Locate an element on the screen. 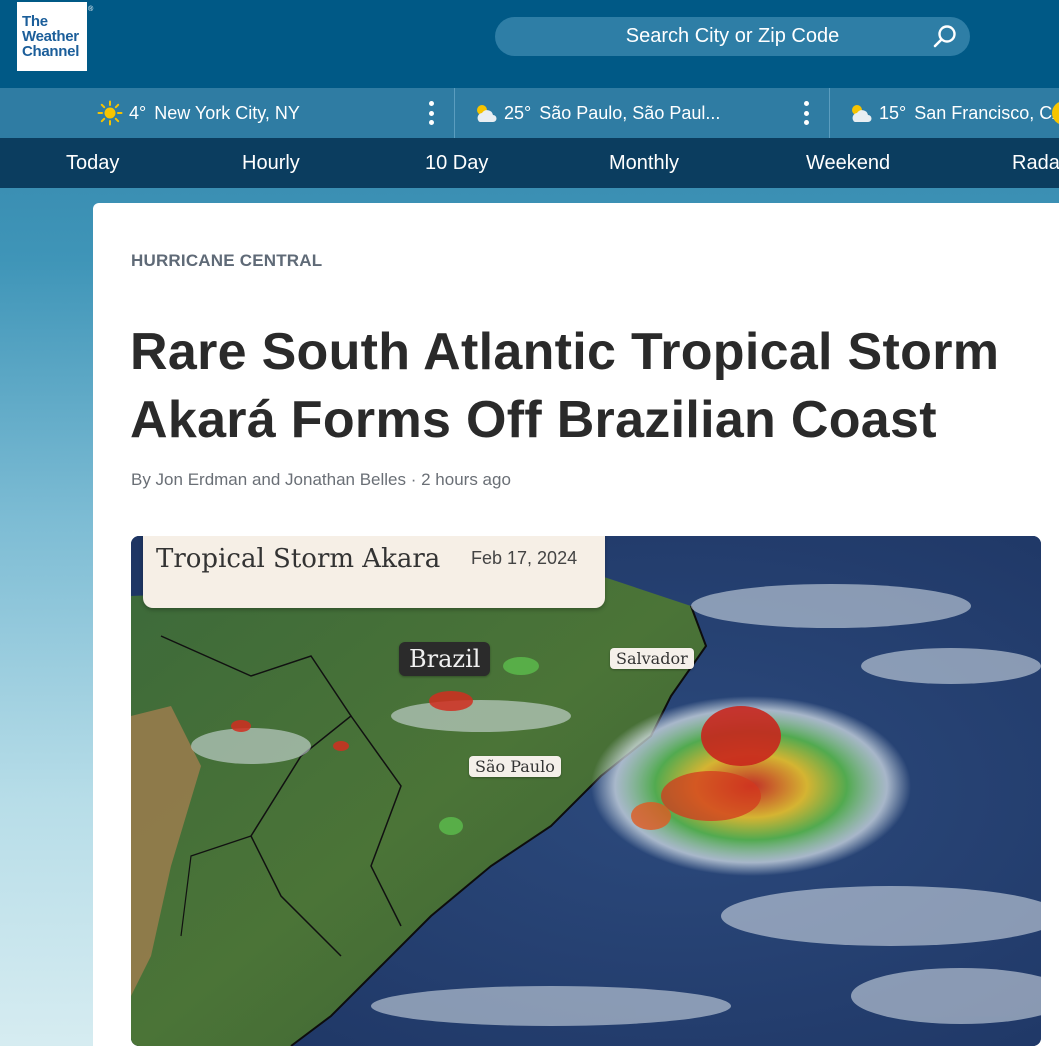 Image resolution: width=1059 pixels, height=1046 pixels. location-name: New York City, NY is located at coordinates (227, 112).